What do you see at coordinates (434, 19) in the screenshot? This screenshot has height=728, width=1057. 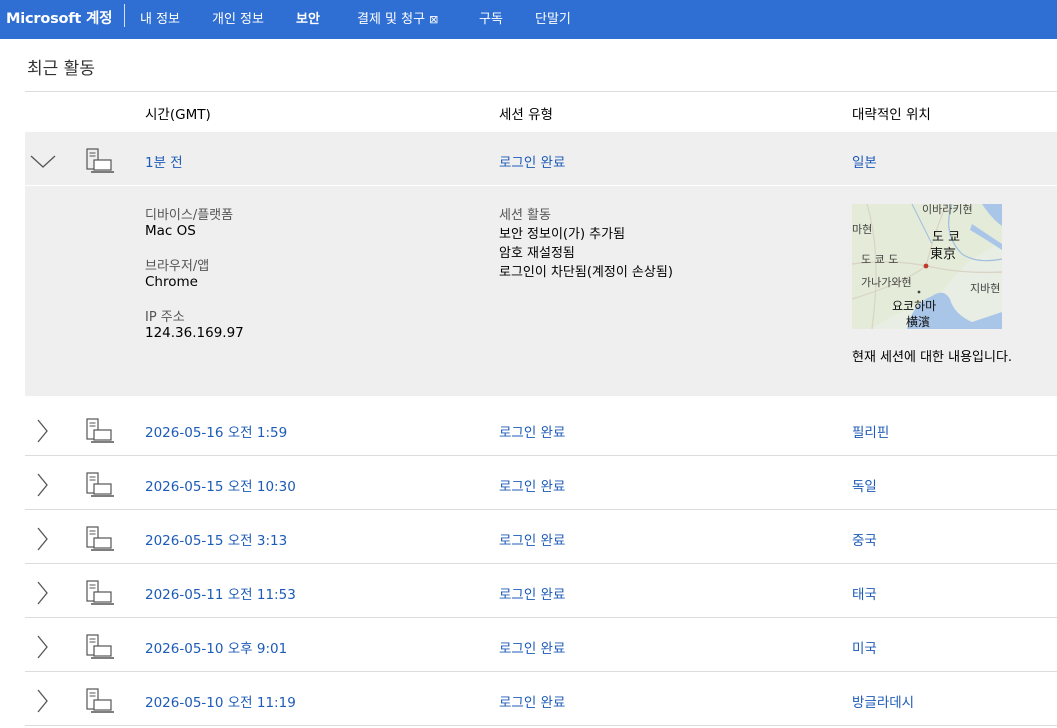 I see `external-link-icon: ⊠` at bounding box center [434, 19].